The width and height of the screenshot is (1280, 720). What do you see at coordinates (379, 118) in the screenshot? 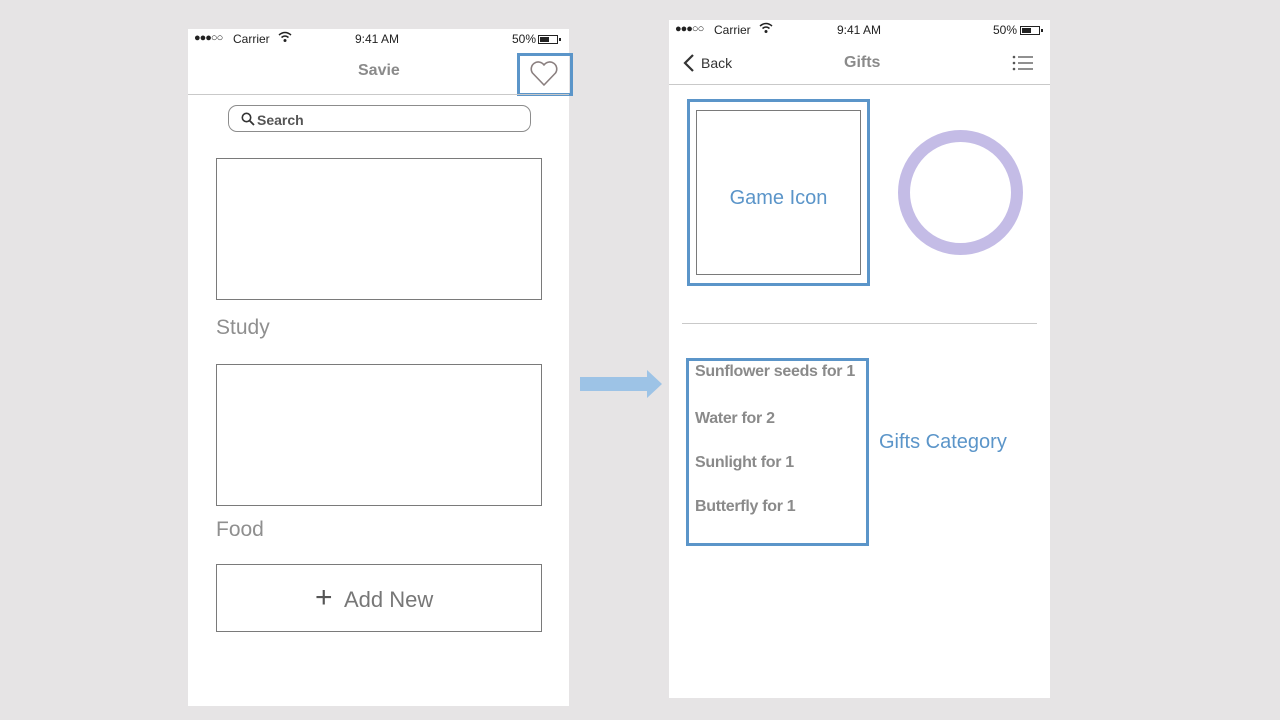
I see `search-input: Search` at bounding box center [379, 118].